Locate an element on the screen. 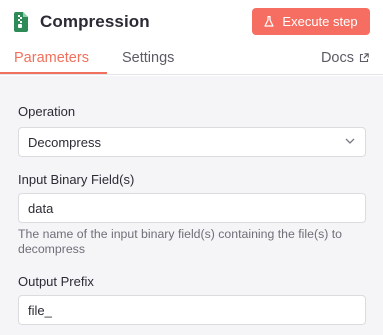  chevron-down-icon is located at coordinates (350, 141).